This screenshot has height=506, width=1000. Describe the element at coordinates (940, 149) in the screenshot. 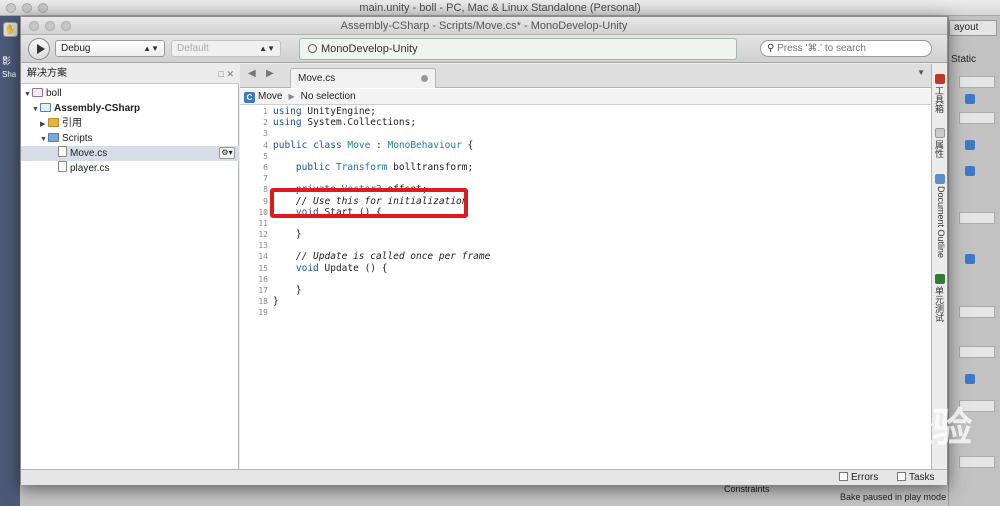

I see `dock-tab-properties: 属性` at that location.